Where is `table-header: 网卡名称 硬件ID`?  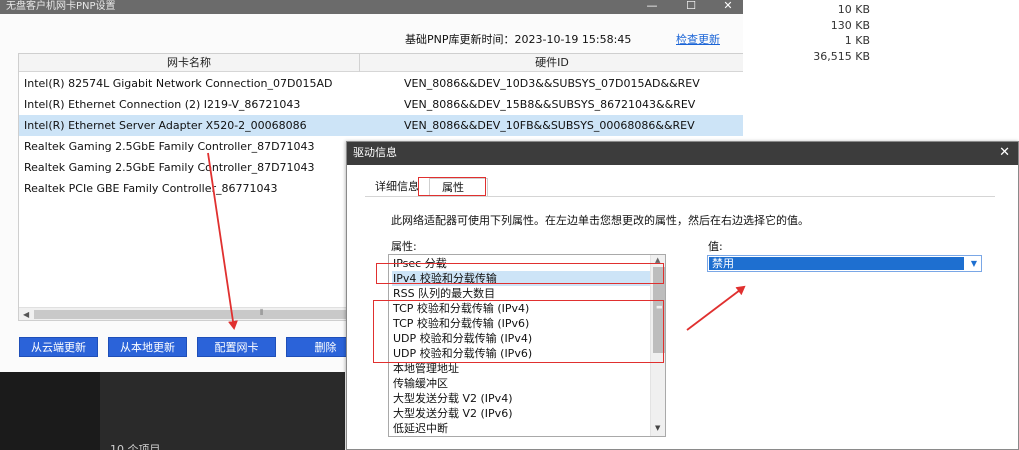
table-header: 网卡名称 硬件ID is located at coordinates (381, 63).